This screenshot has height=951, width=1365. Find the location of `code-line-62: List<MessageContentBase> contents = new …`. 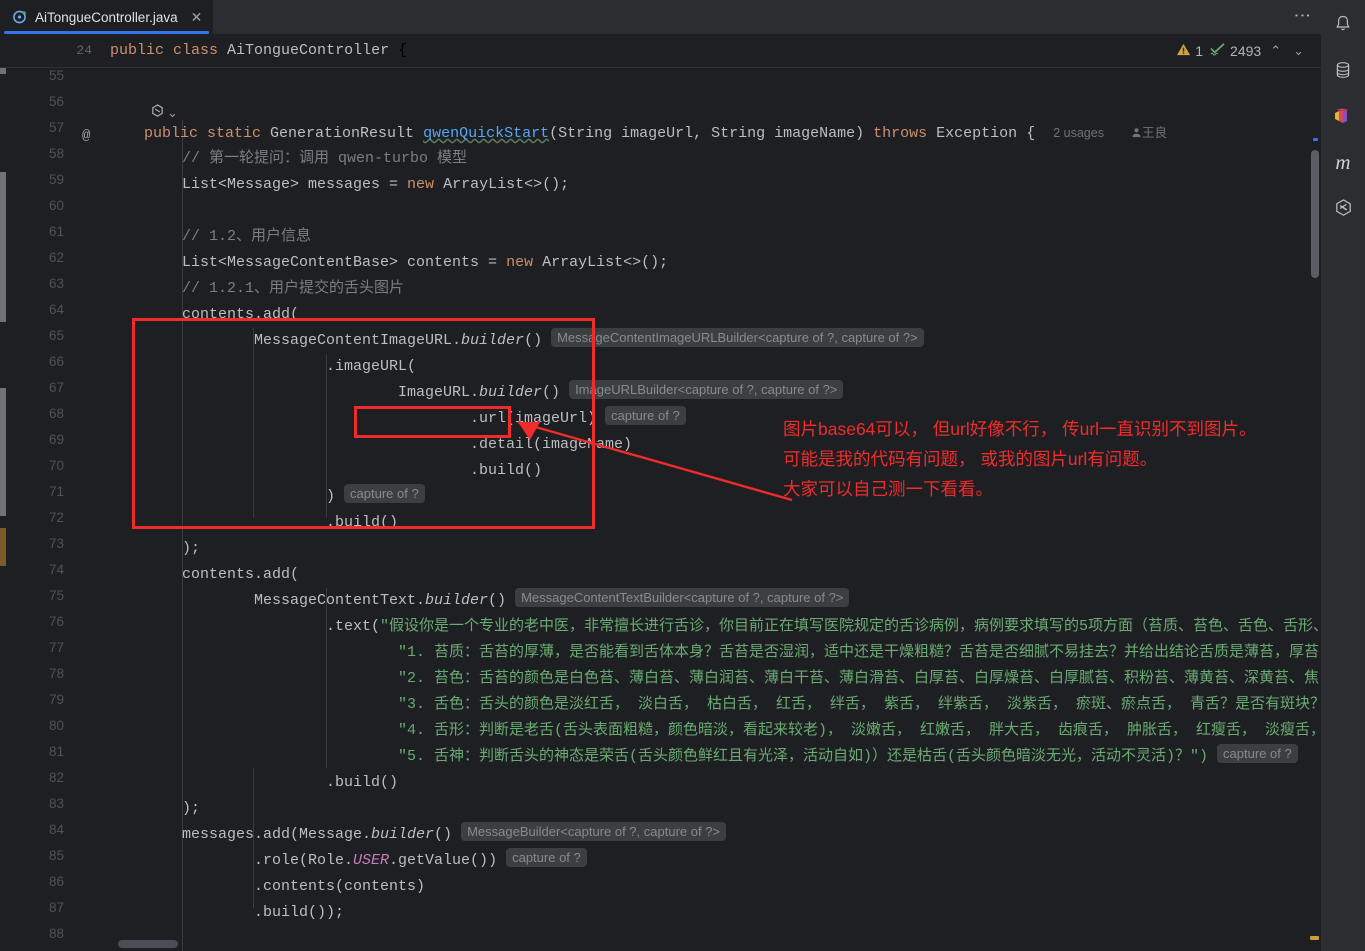

code-line-62: List<MessageContentBase> contents = new … is located at coordinates (425, 263).